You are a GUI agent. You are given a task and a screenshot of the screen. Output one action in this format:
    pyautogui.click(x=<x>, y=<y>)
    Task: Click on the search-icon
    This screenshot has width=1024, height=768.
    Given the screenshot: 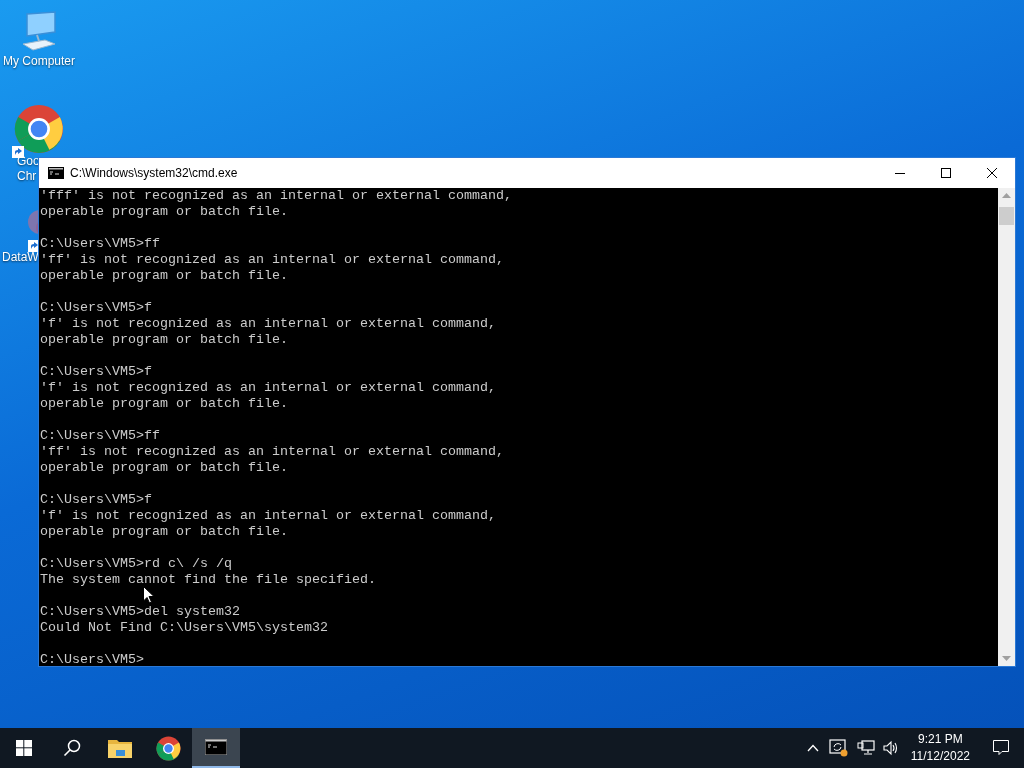 What is the action you would take?
    pyautogui.click(x=72, y=748)
    